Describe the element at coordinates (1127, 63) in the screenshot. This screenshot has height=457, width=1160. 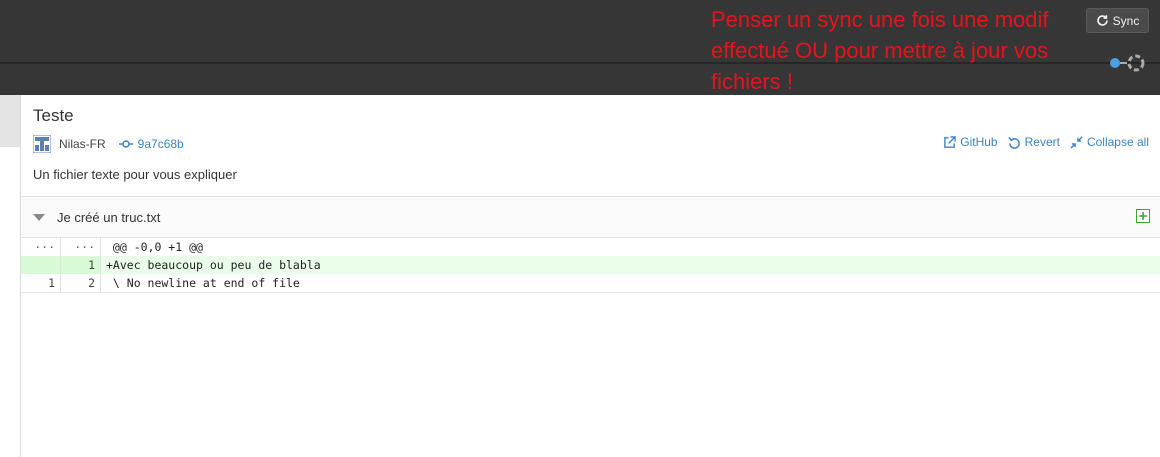
I see `sync-progress-indicator` at that location.